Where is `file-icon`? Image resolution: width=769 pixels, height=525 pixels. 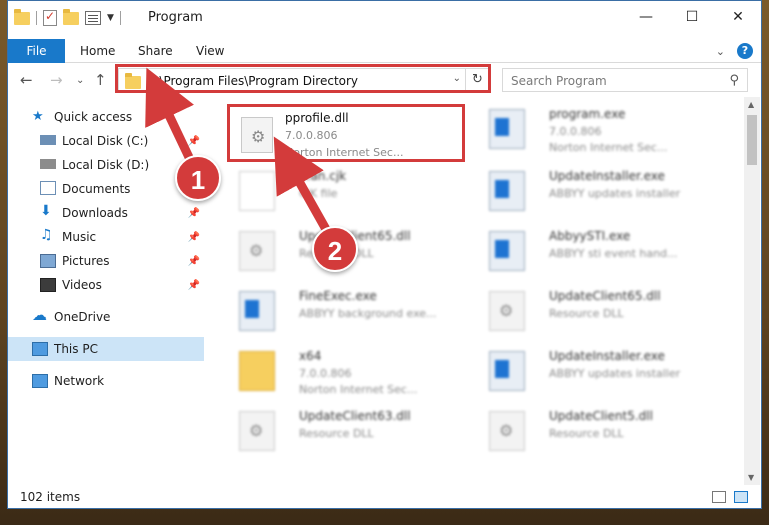
file-icon is located at coordinates (257, 191).